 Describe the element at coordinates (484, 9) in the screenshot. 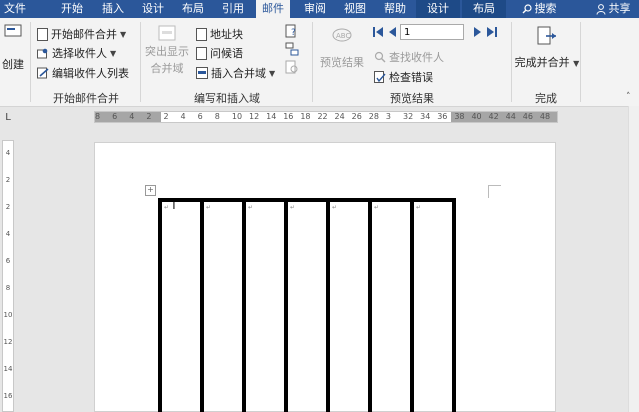

I see `tab-table-layout: 布局` at that location.